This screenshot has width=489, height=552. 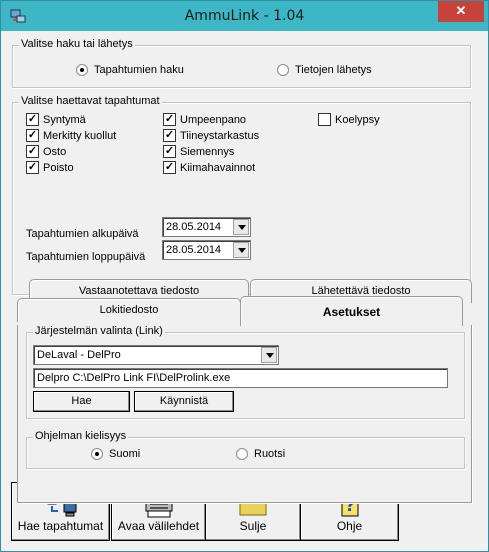 What do you see at coordinates (220, 135) in the screenshot?
I see `check-label: Tiineystarkastus` at bounding box center [220, 135].